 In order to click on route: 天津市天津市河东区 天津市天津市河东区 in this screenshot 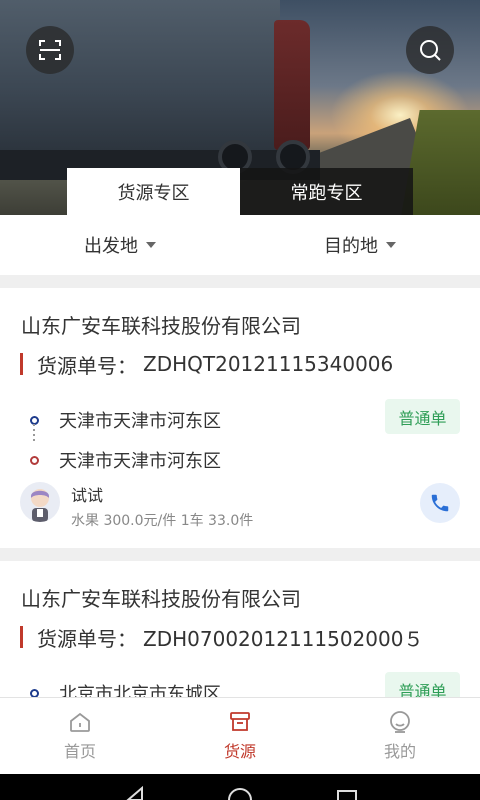, I will do `click(123, 440)`.